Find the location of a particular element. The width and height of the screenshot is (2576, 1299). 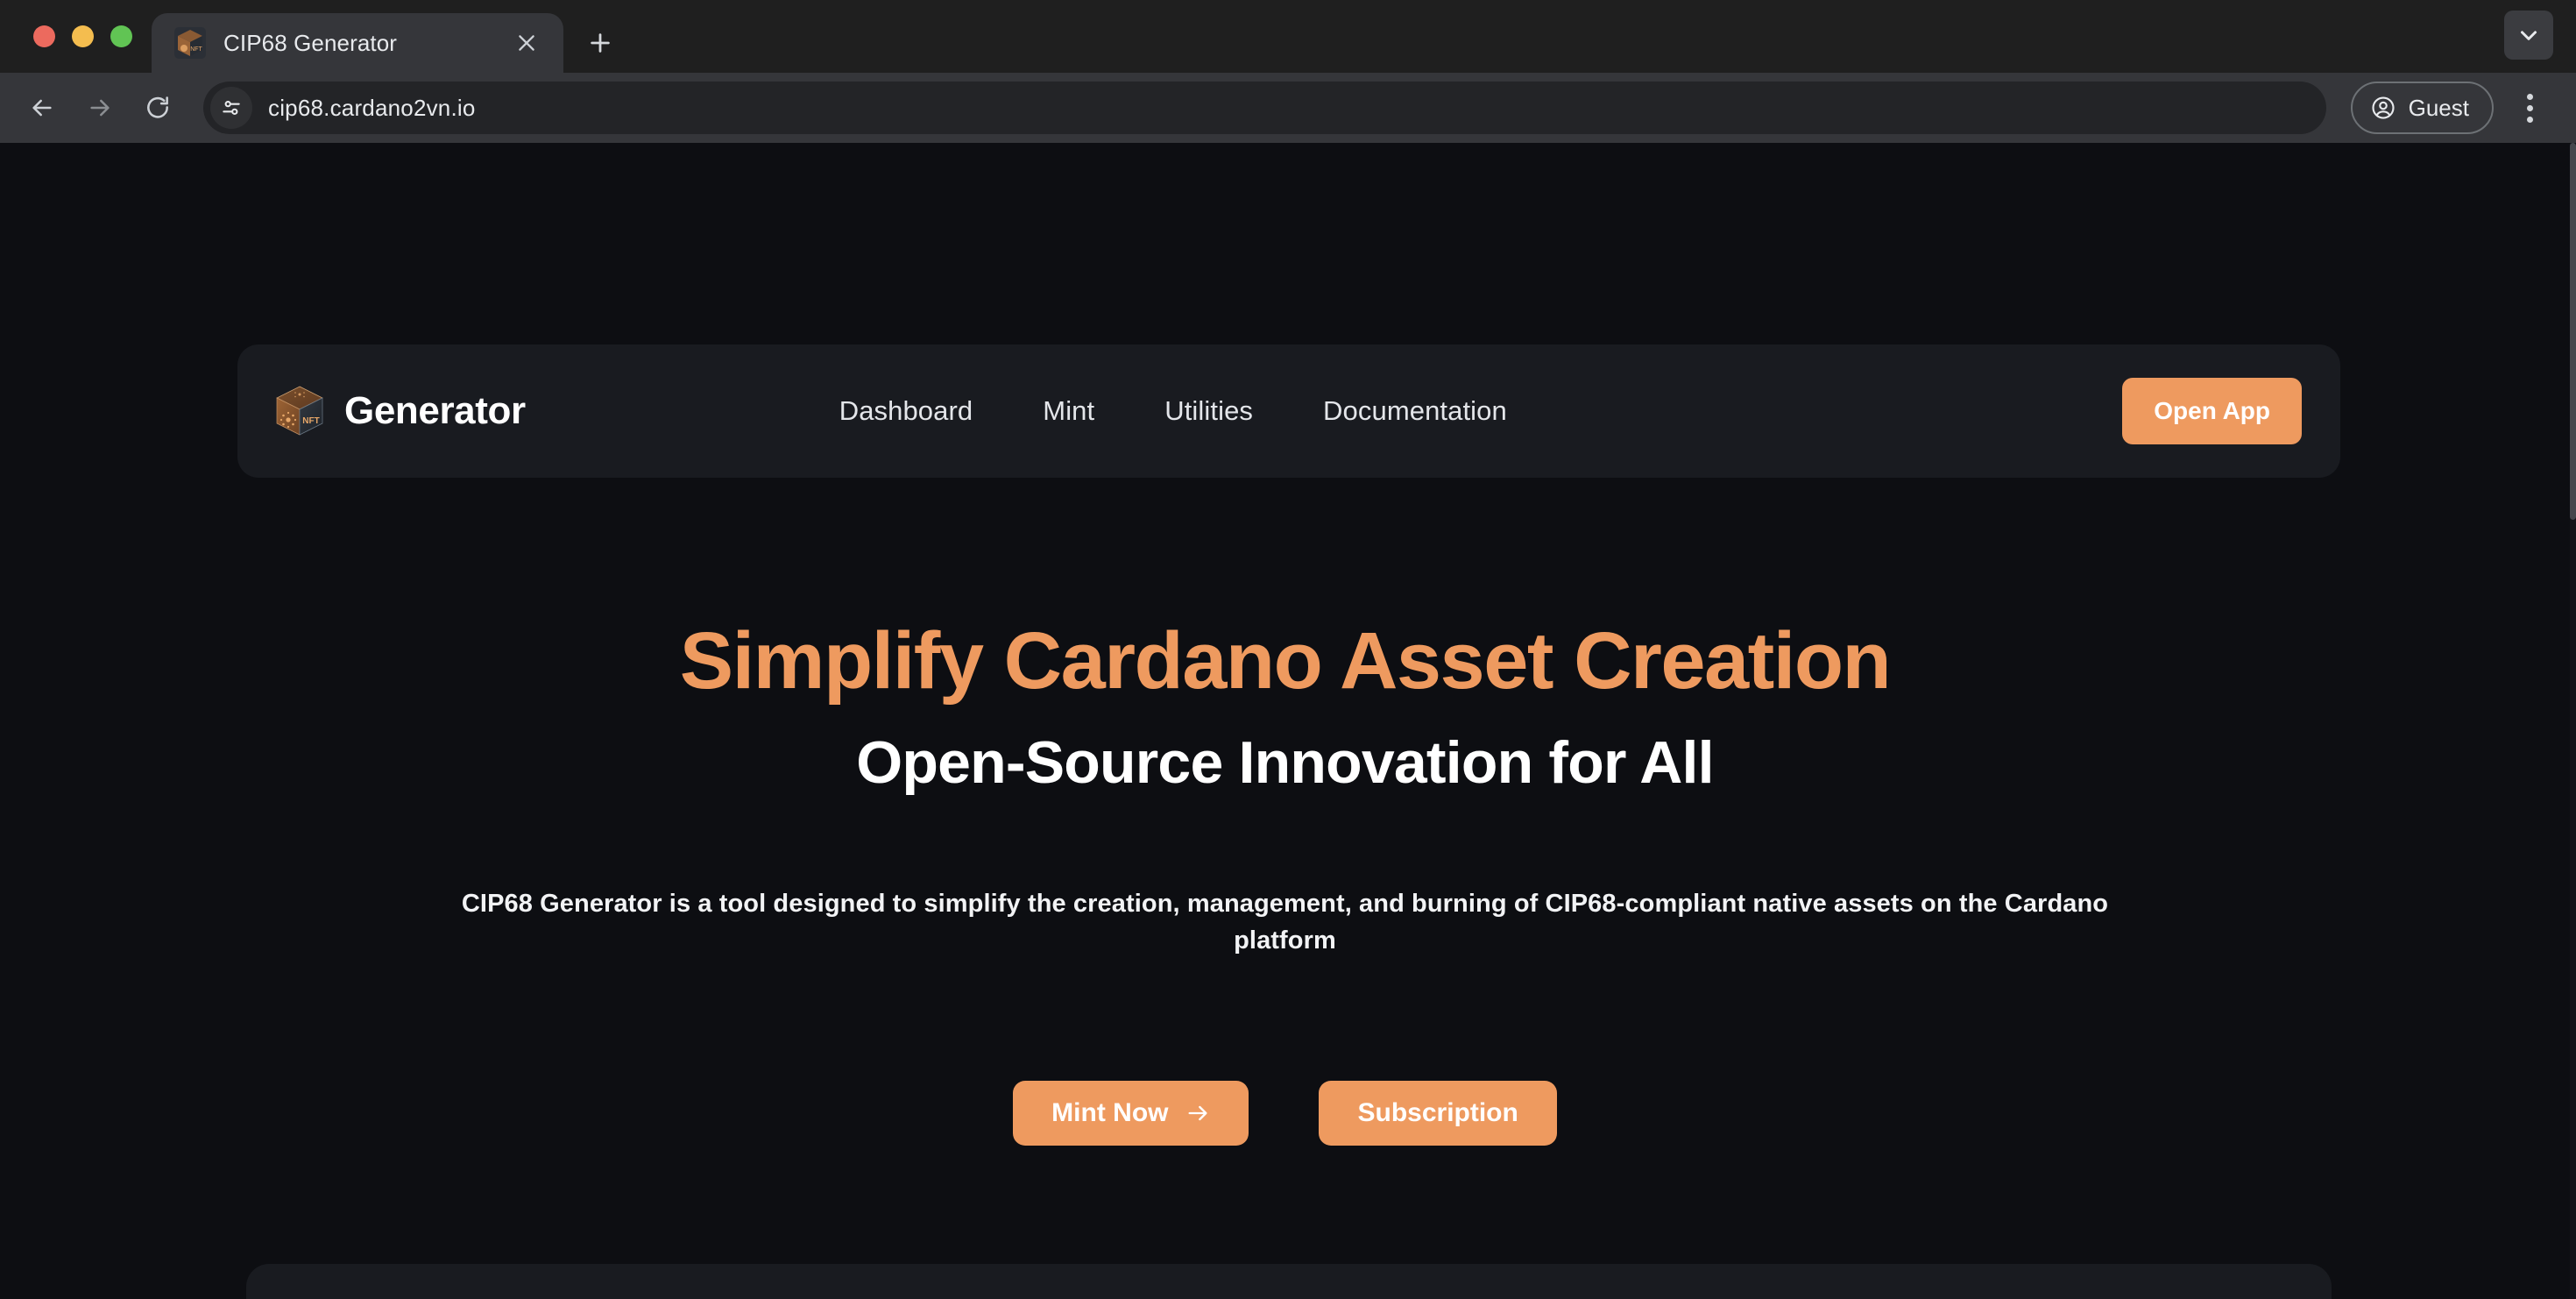

cip68-cube-favicon: NFT is located at coordinates (190, 43).